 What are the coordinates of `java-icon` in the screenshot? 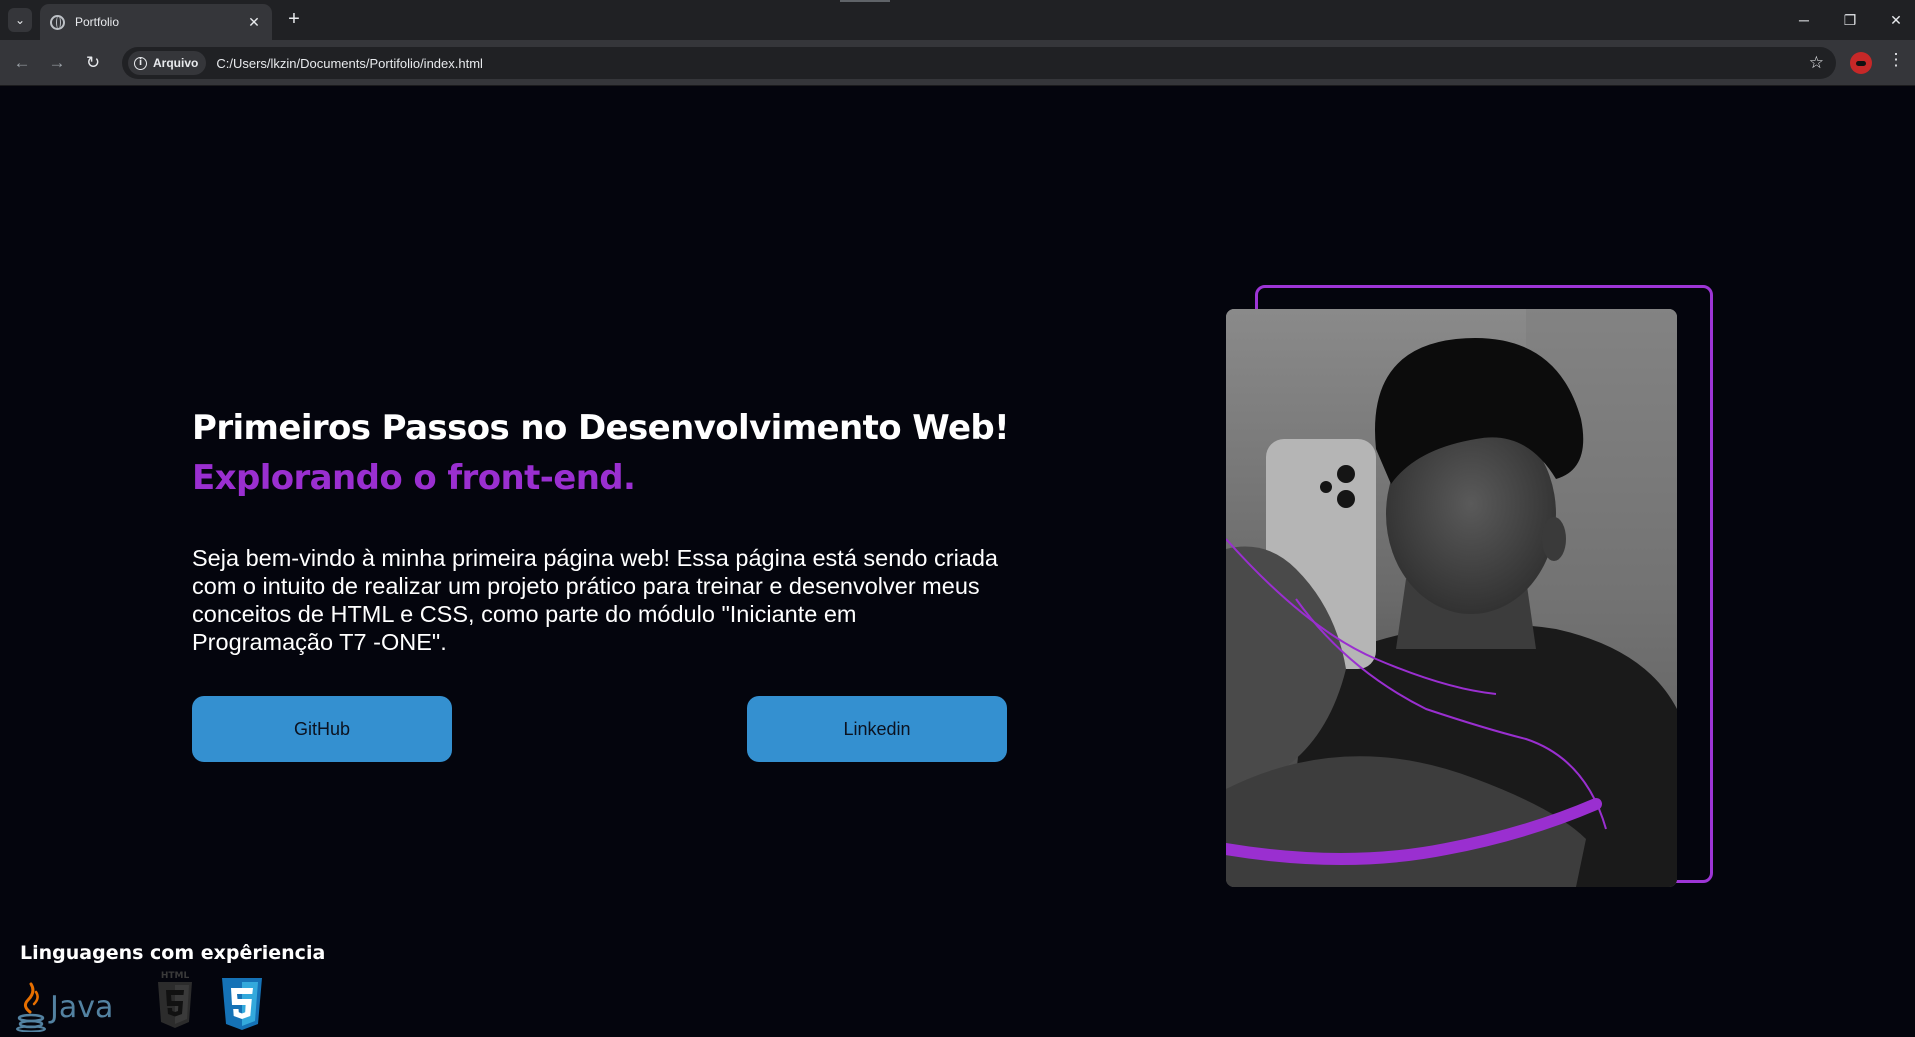 It's located at (31, 1007).